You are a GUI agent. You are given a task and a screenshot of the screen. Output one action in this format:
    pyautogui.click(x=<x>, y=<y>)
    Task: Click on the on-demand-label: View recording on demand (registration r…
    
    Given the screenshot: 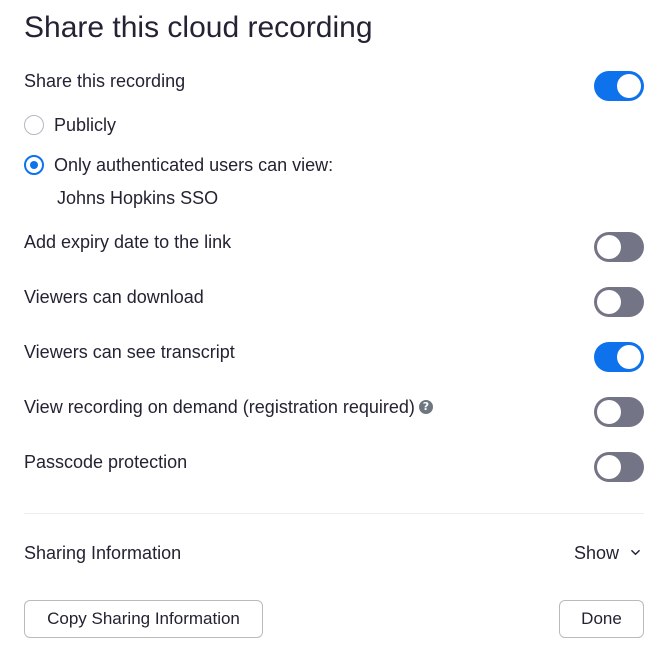 What is the action you would take?
    pyautogui.click(x=219, y=407)
    